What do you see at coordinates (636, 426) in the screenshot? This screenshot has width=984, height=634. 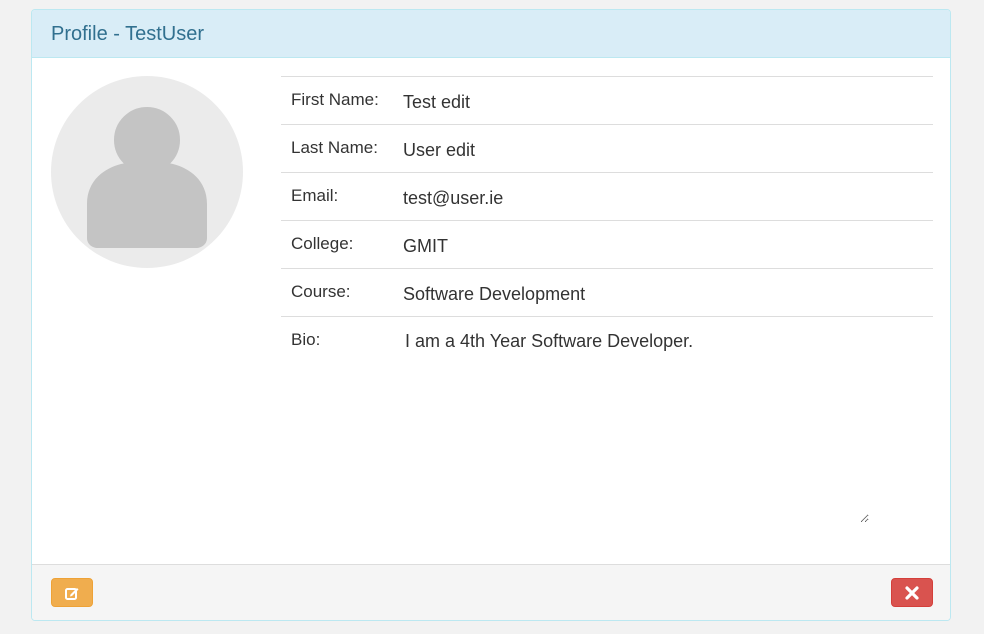 I see `bio-textarea: I am a 4th Year Software Developer.` at bounding box center [636, 426].